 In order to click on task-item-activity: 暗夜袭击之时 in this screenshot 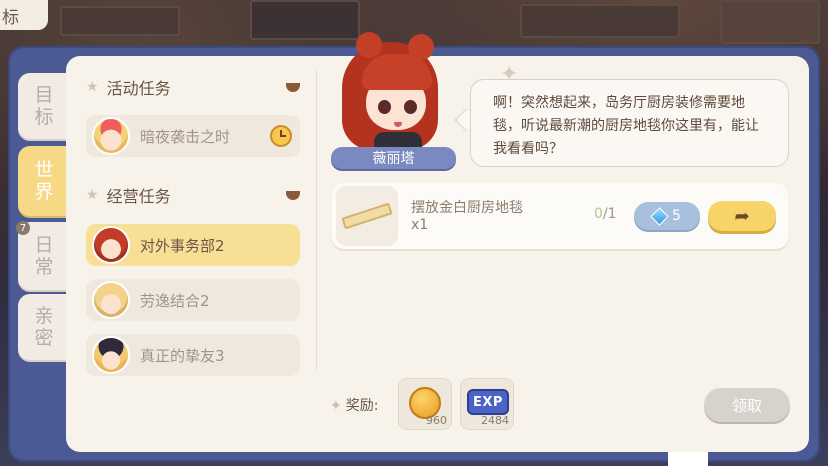, I will do `click(193, 136)`.